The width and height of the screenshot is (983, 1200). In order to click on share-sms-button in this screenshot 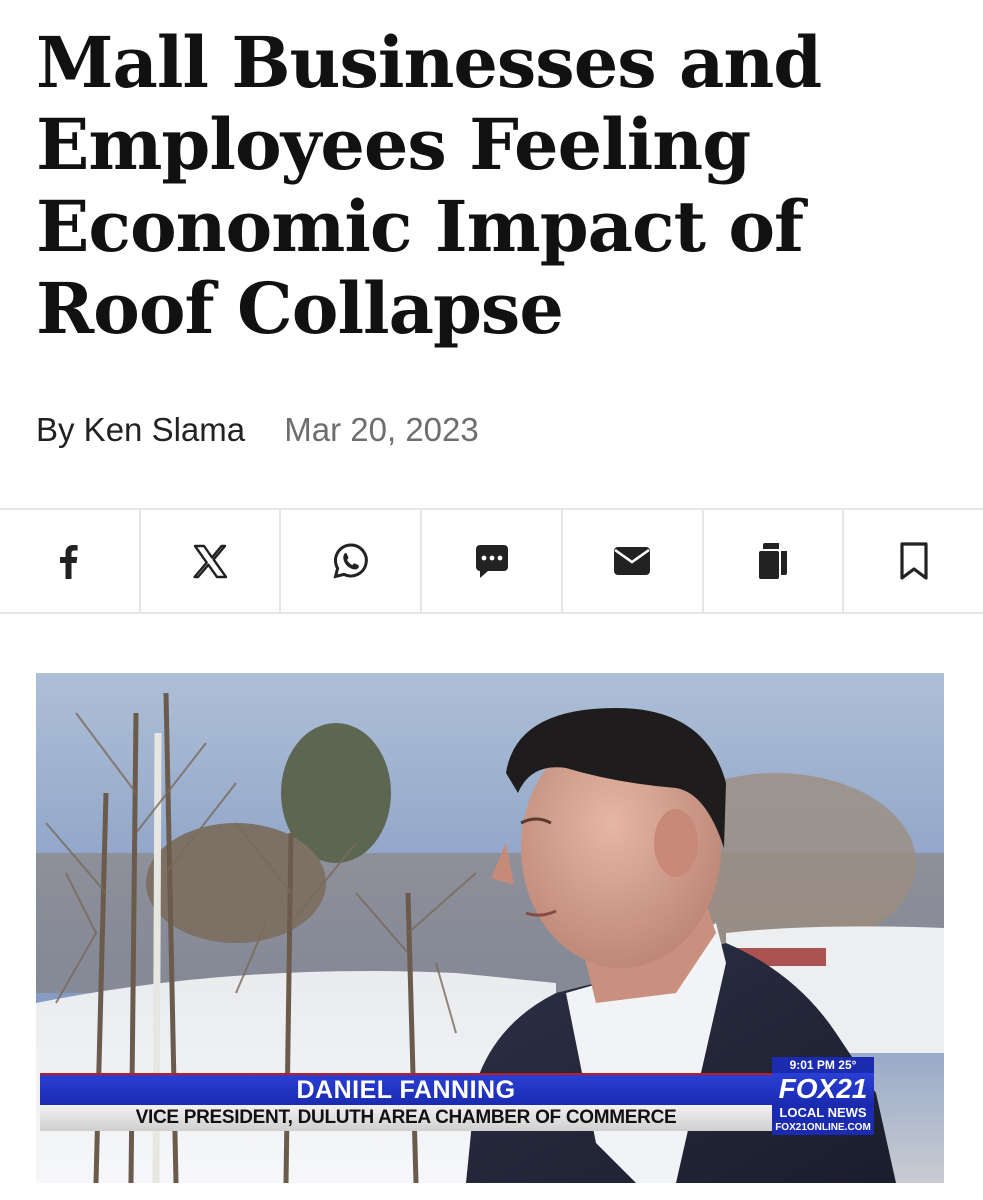, I will do `click(492, 561)`.